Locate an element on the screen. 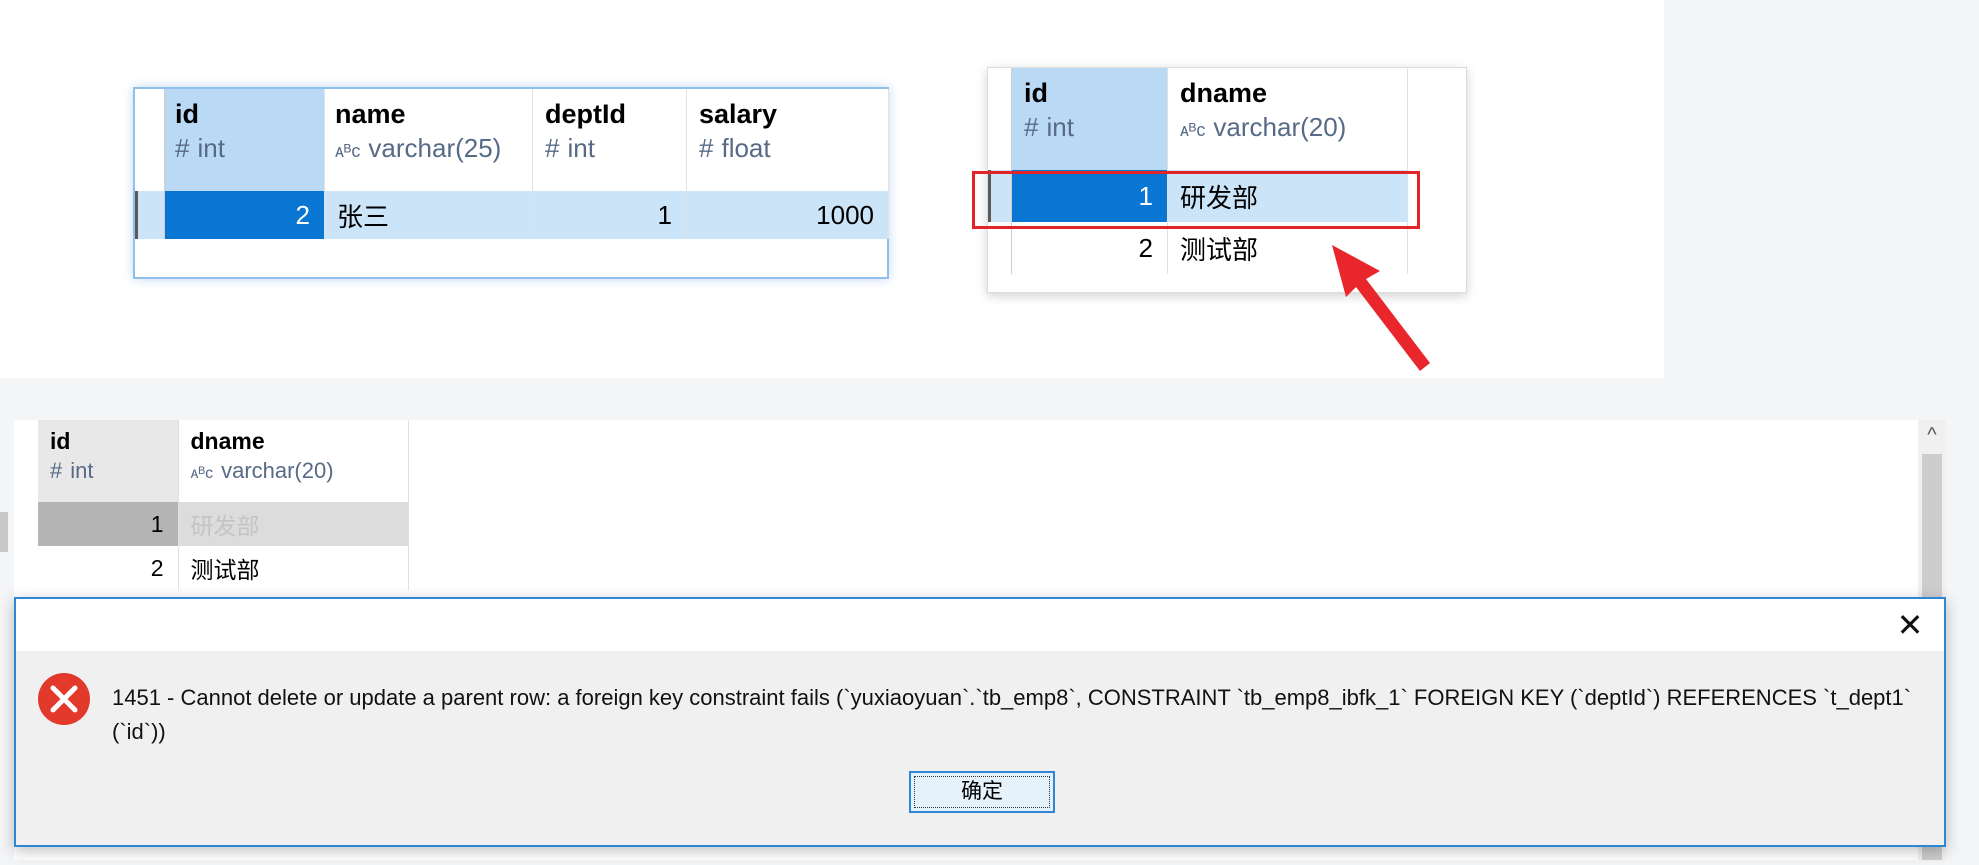 This screenshot has height=865, width=1979. cell-name: 张三 is located at coordinates (428, 215).